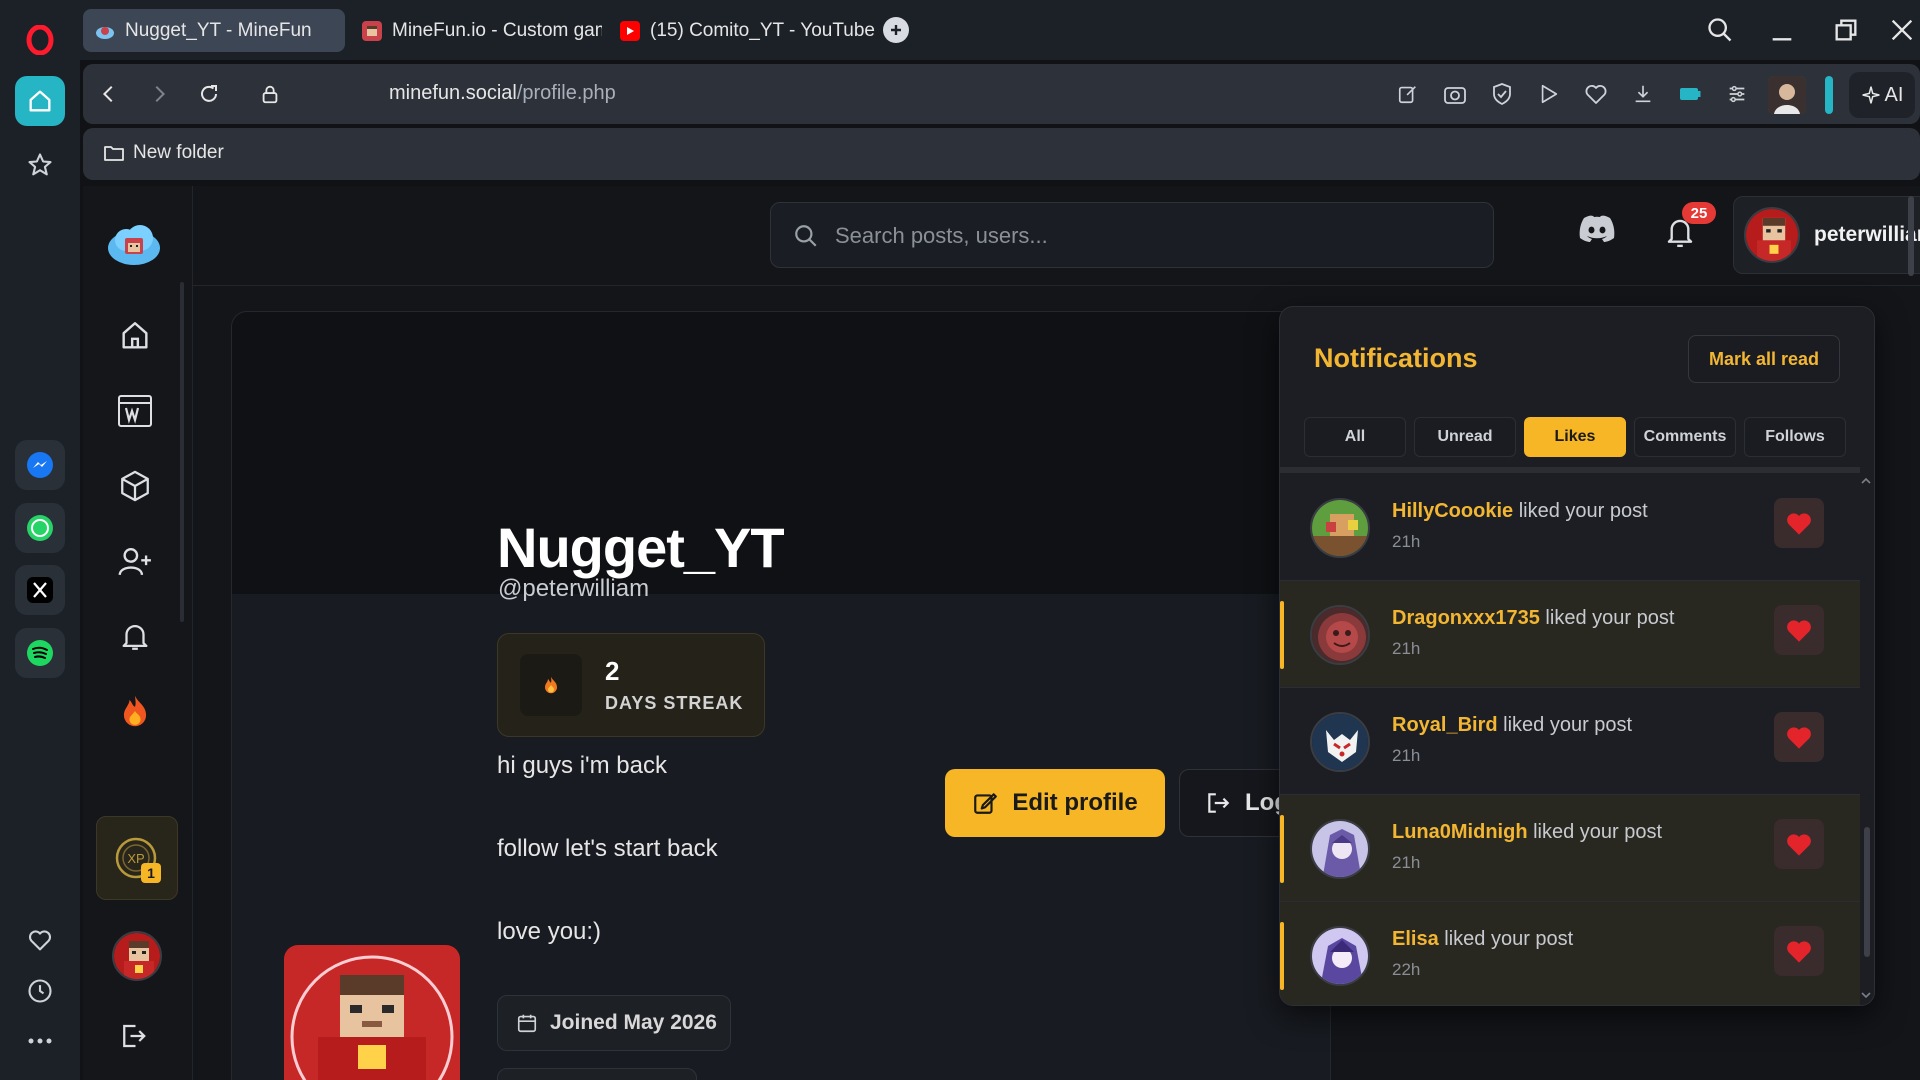 Image resolution: width=1920 pixels, height=1080 pixels. What do you see at coordinates (151, 873) in the screenshot?
I see `xp-level-badge: 1` at bounding box center [151, 873].